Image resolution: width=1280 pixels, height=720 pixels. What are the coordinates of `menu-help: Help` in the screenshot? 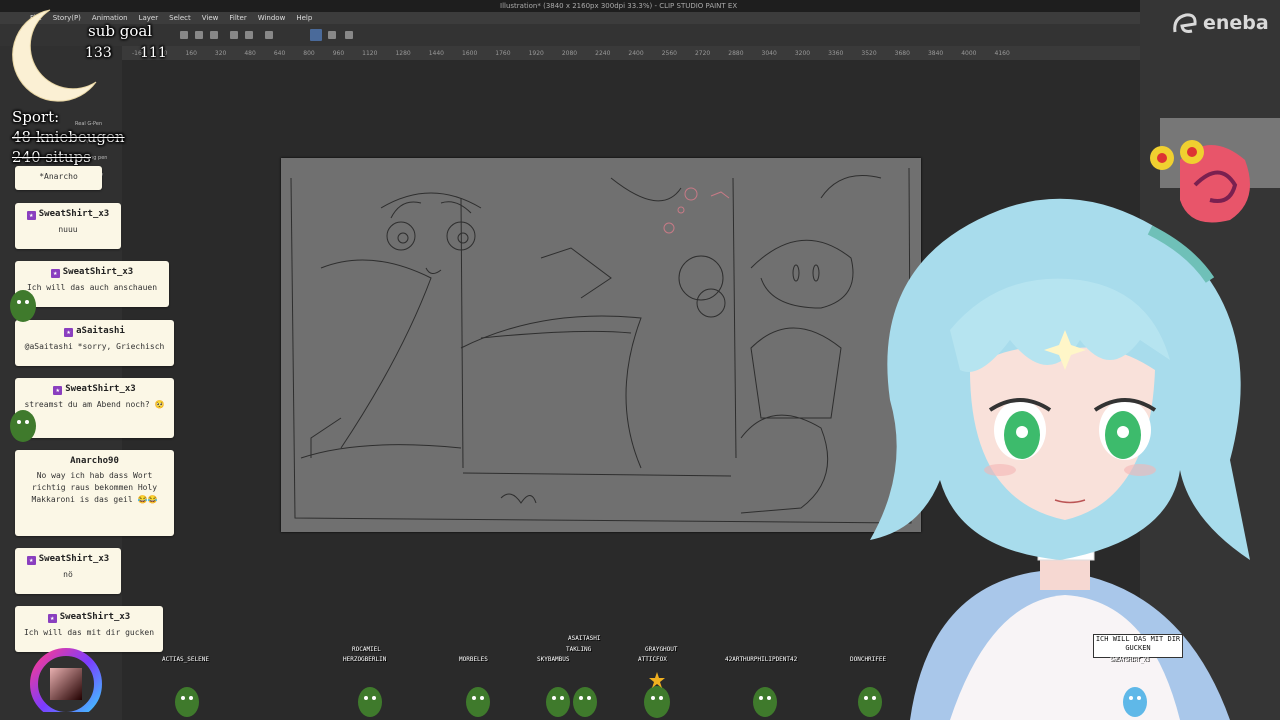 It's located at (304, 18).